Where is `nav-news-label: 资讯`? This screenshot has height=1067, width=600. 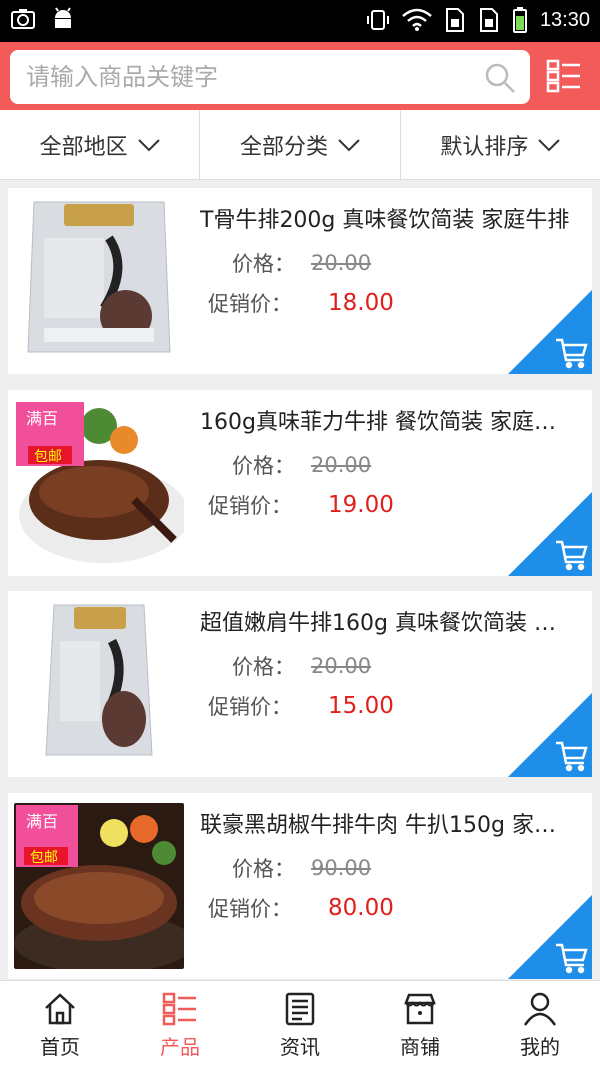
nav-news-label: 资讯 is located at coordinates (300, 1047).